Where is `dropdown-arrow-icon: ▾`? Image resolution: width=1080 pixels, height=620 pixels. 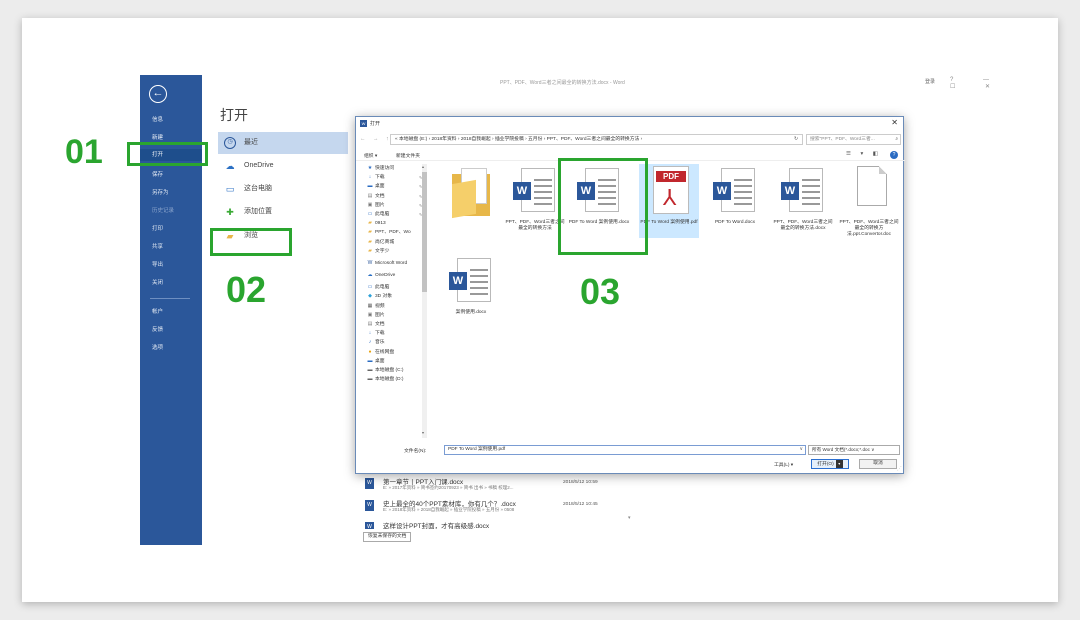
dropdown-arrow-icon: ▾ is located at coordinates (839, 464).